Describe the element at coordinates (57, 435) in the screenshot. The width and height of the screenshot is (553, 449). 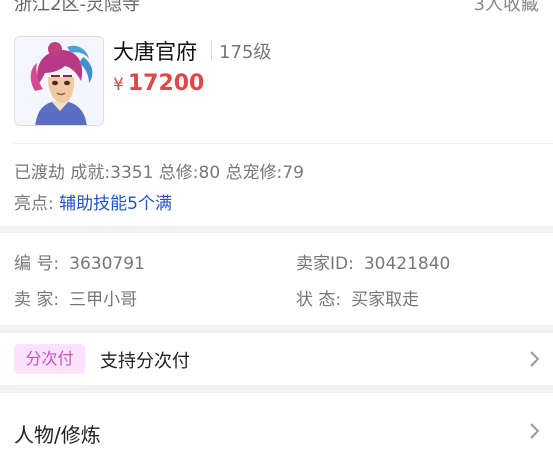
I see `character-cultivation-label: 人物/修炼` at that location.